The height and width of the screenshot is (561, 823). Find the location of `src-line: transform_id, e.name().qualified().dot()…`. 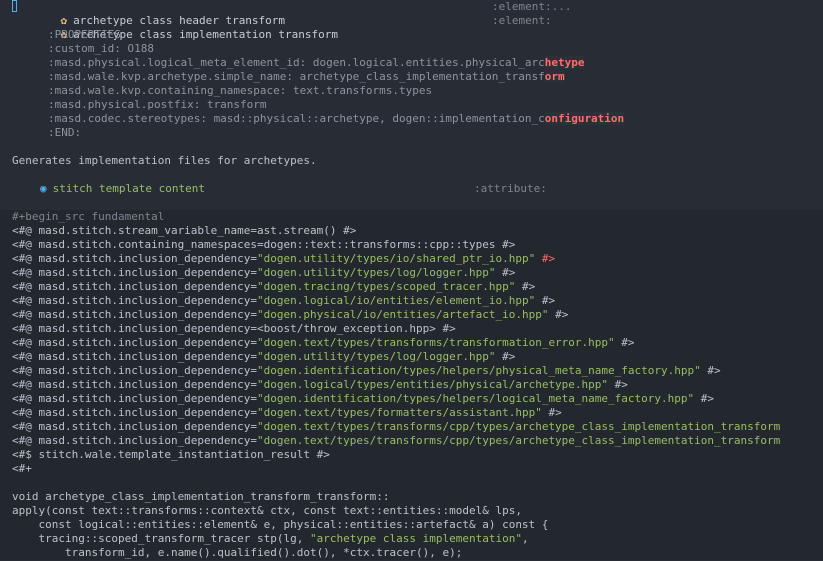

src-line: transform_id, e.name().qualified().dot()… is located at coordinates (237, 552).